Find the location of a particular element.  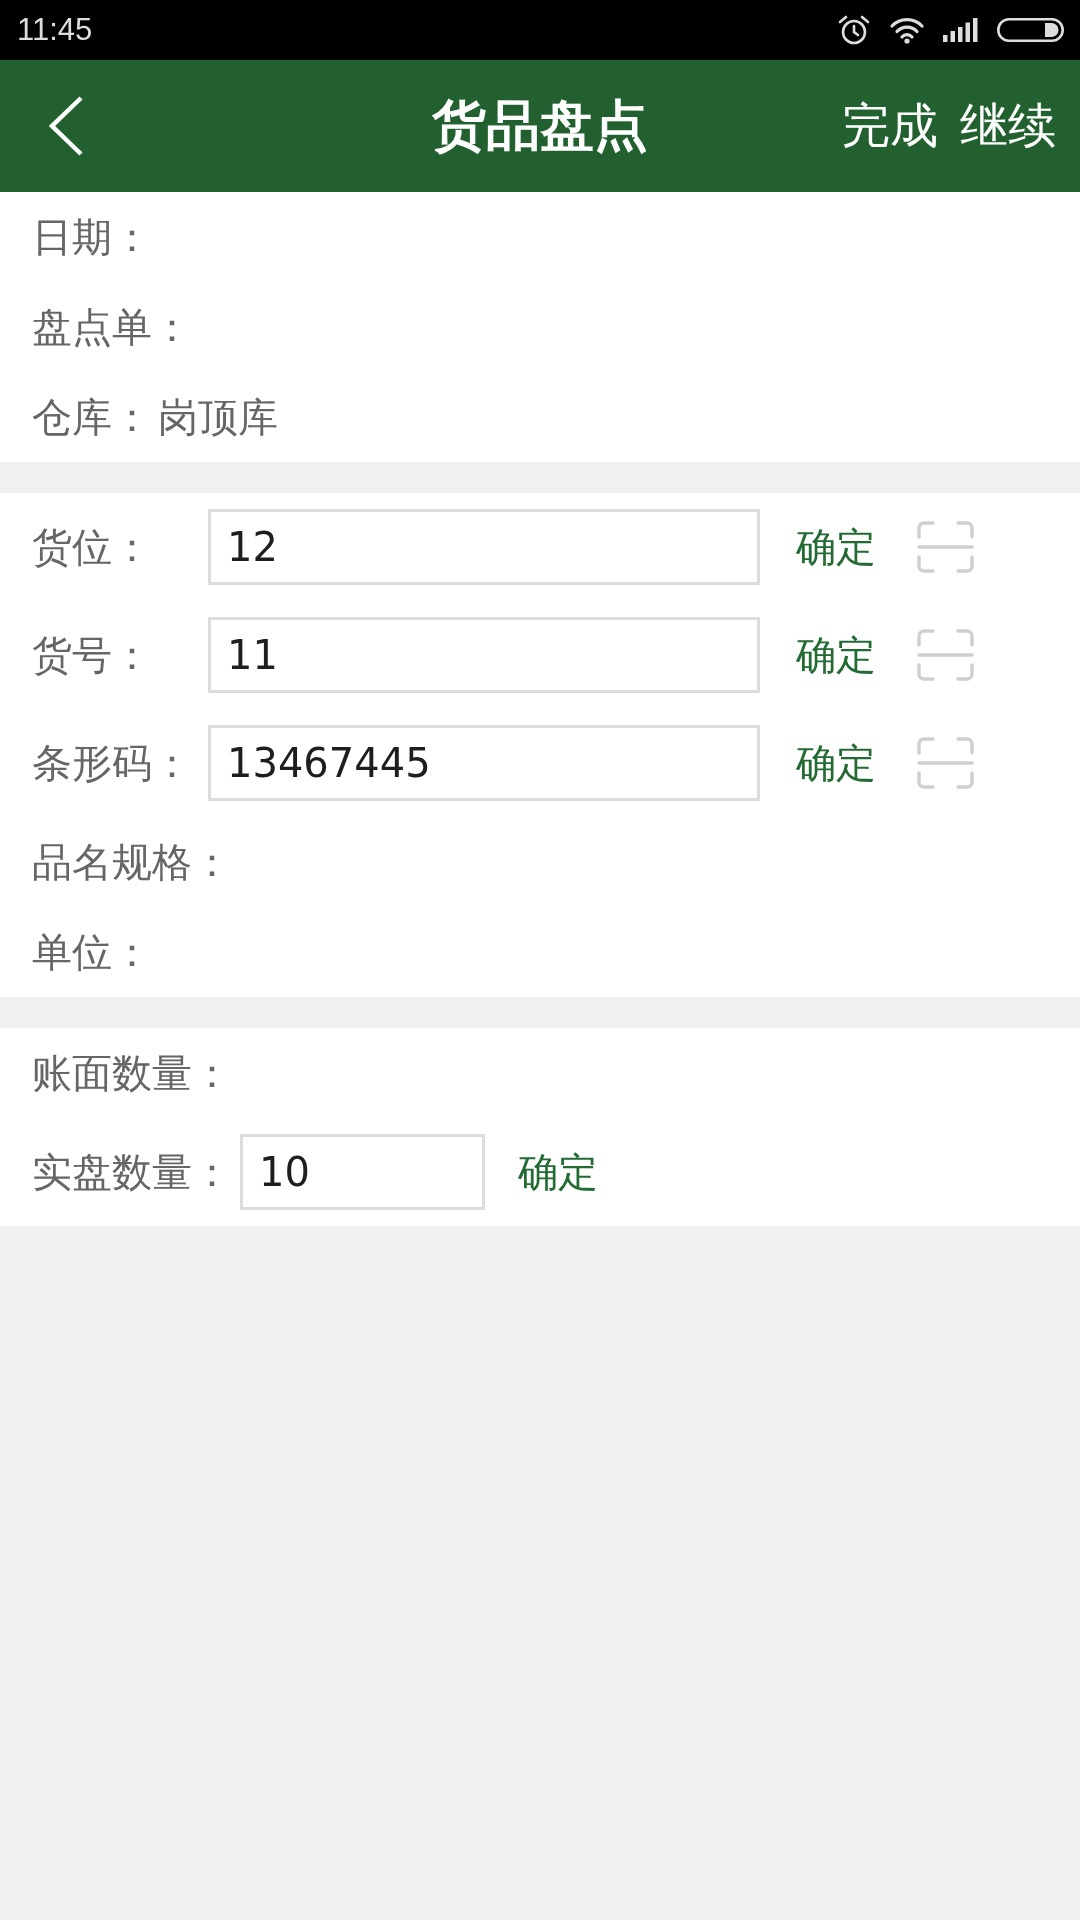

field-label: 日期： is located at coordinates (92, 237).